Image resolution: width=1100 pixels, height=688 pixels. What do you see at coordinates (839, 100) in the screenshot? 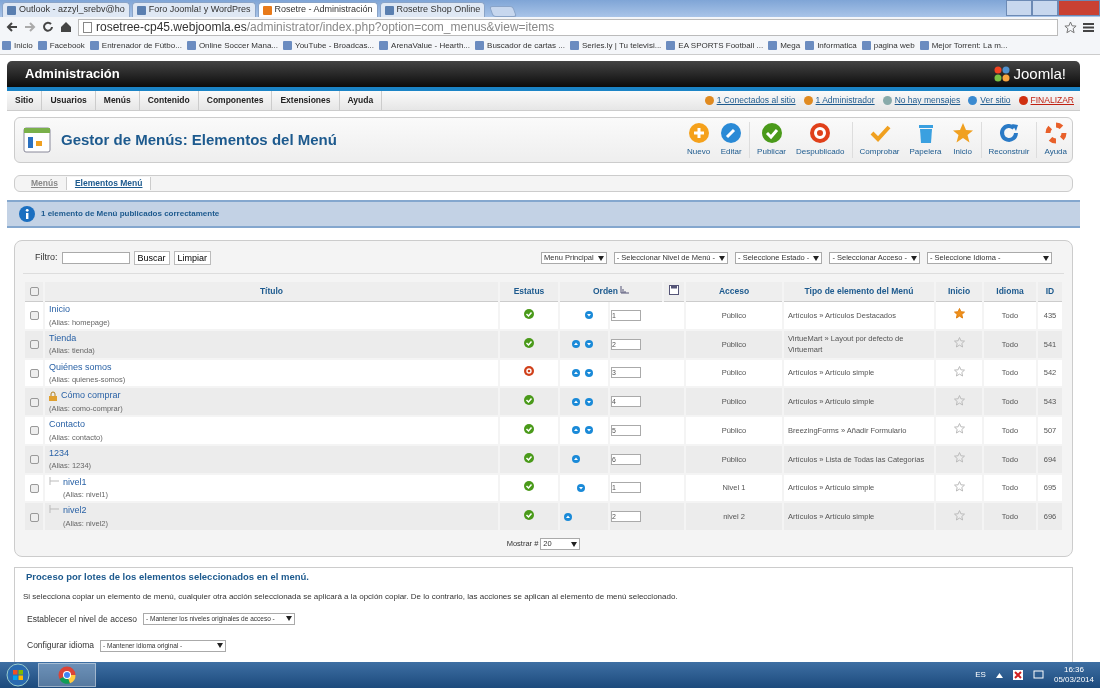
I see `status-link: 1 Administrador` at bounding box center [839, 100].